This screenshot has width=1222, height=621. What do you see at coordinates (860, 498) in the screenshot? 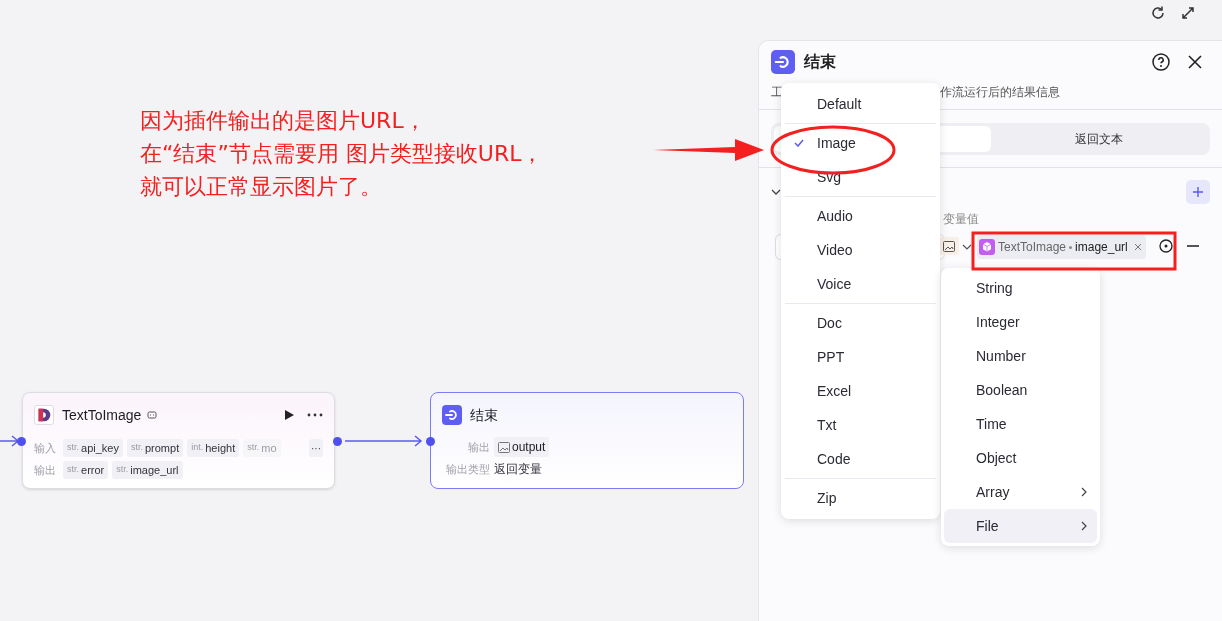
I see `menu-item: Zip` at bounding box center [860, 498].